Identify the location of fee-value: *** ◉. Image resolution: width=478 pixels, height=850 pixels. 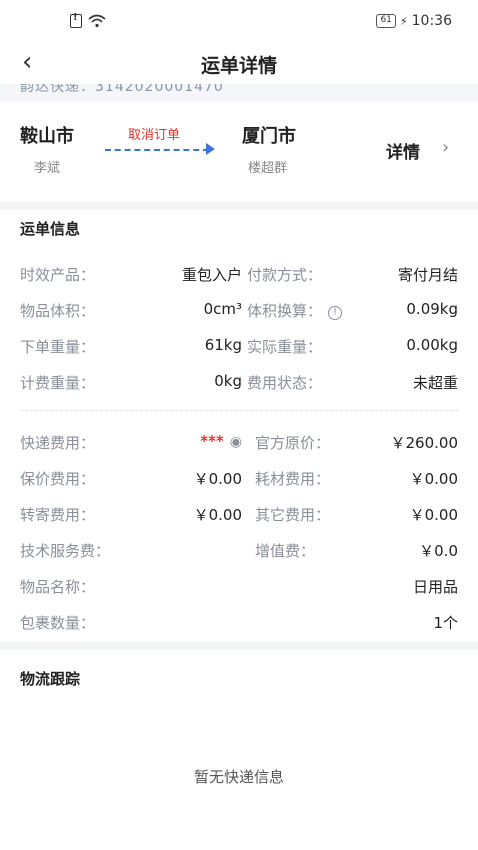
(221, 441).